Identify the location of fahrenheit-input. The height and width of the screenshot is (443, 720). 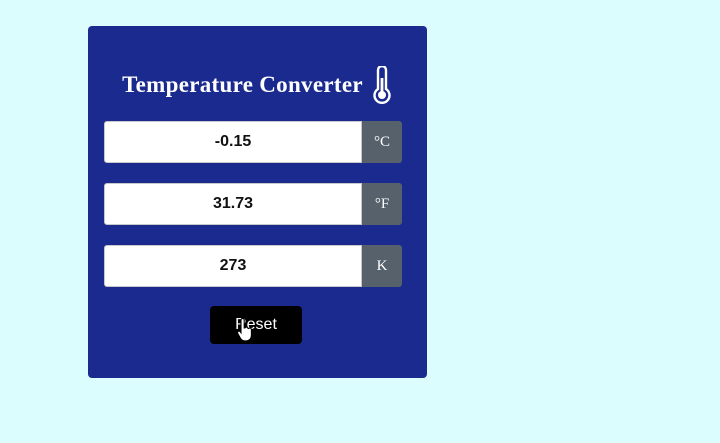
(233, 204).